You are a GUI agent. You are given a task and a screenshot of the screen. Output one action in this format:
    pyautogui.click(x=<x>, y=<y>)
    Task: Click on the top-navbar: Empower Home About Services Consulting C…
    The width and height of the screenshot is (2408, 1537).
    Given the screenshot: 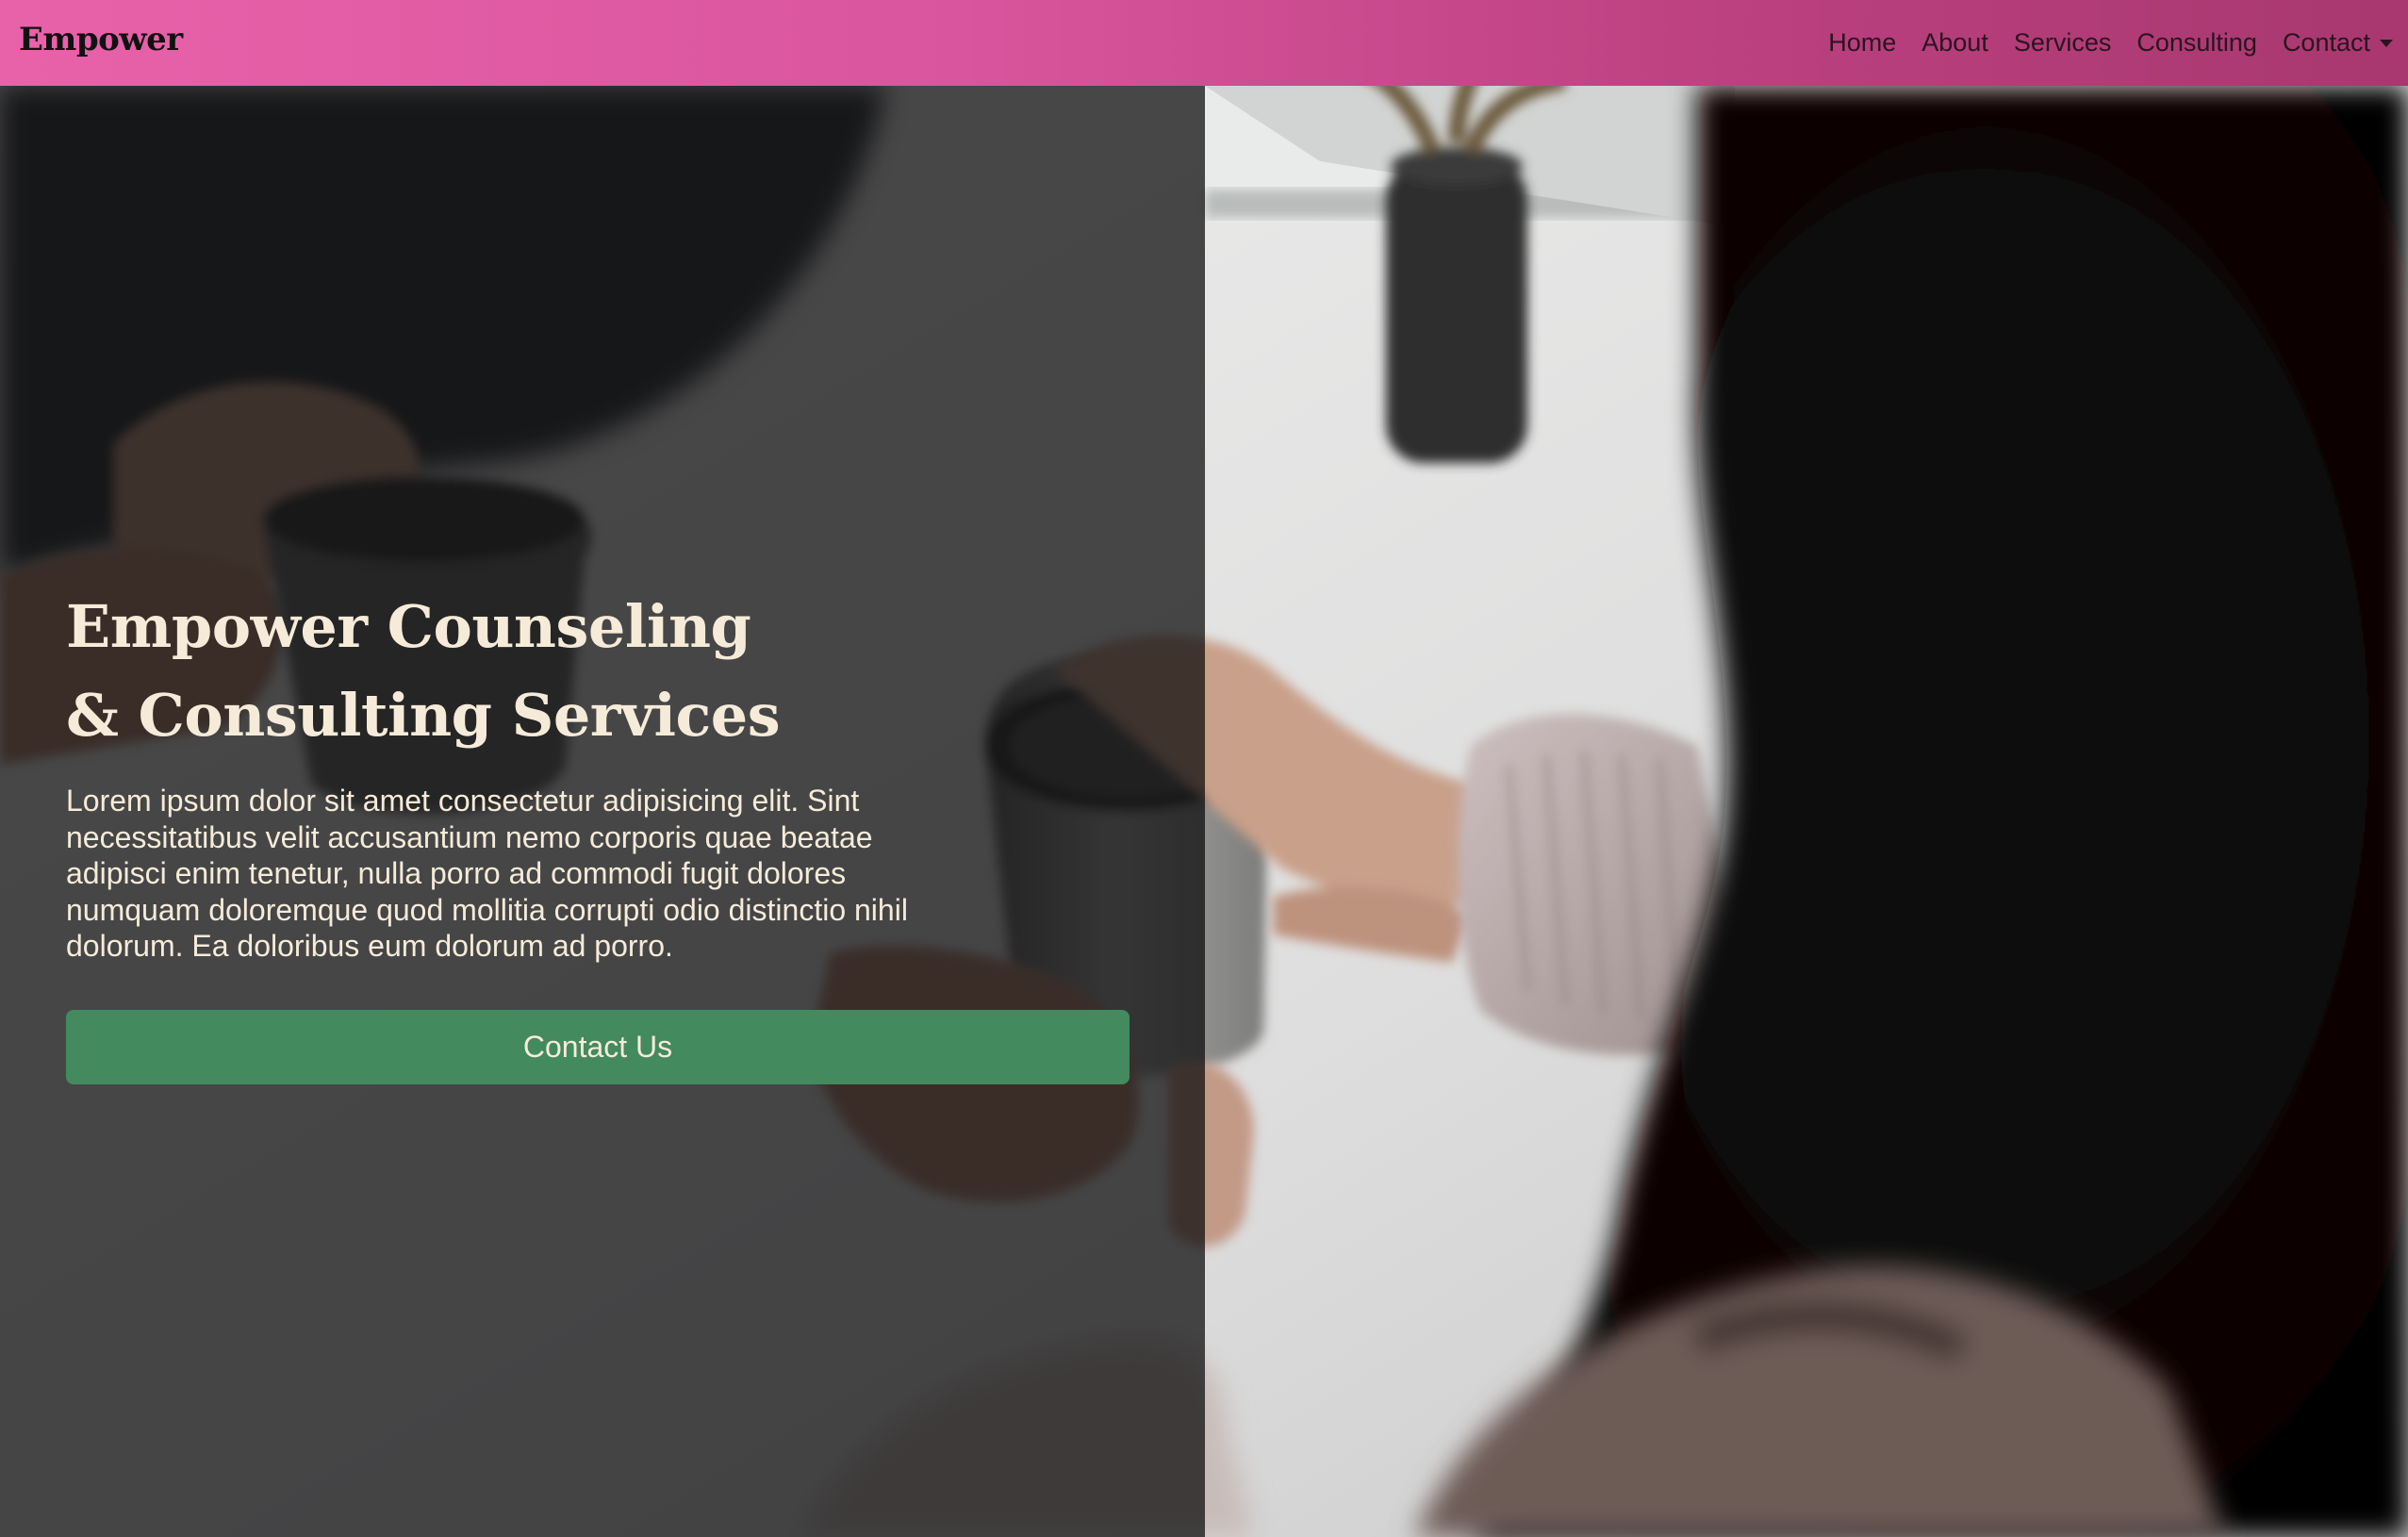 What is the action you would take?
    pyautogui.click(x=1204, y=43)
    